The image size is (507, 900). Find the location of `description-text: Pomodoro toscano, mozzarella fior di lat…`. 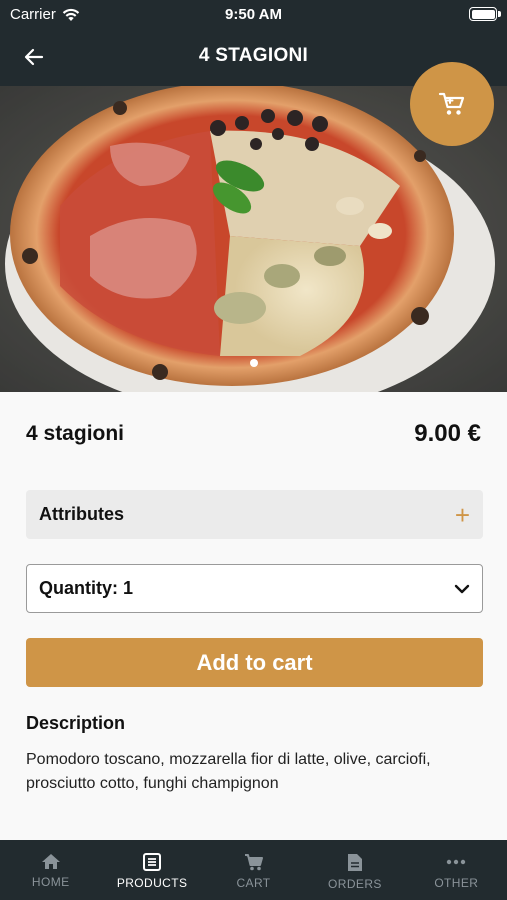

description-text: Pomodoro toscano, mozzarella fior di lat… is located at coordinates (228, 771).